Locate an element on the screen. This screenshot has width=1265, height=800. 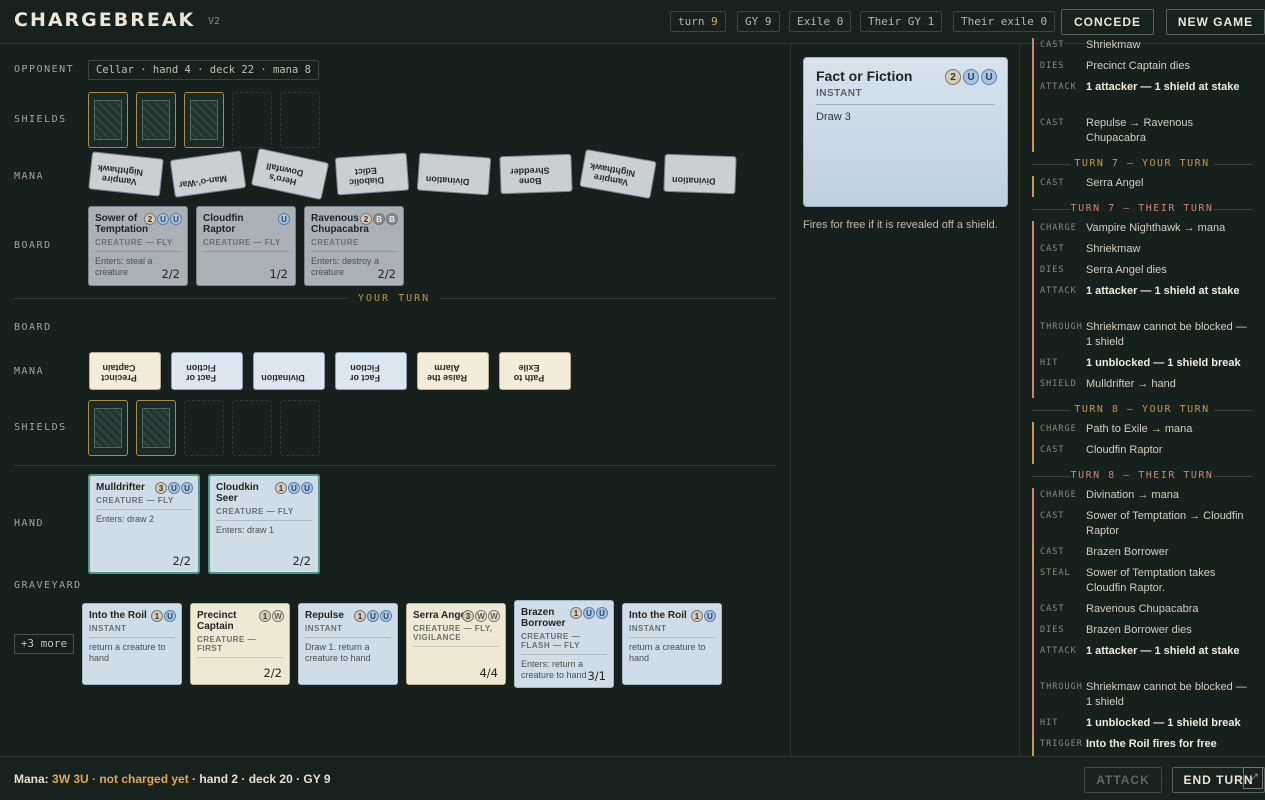
log-entry-text: Serra Angel is located at coordinates (1115, 183).